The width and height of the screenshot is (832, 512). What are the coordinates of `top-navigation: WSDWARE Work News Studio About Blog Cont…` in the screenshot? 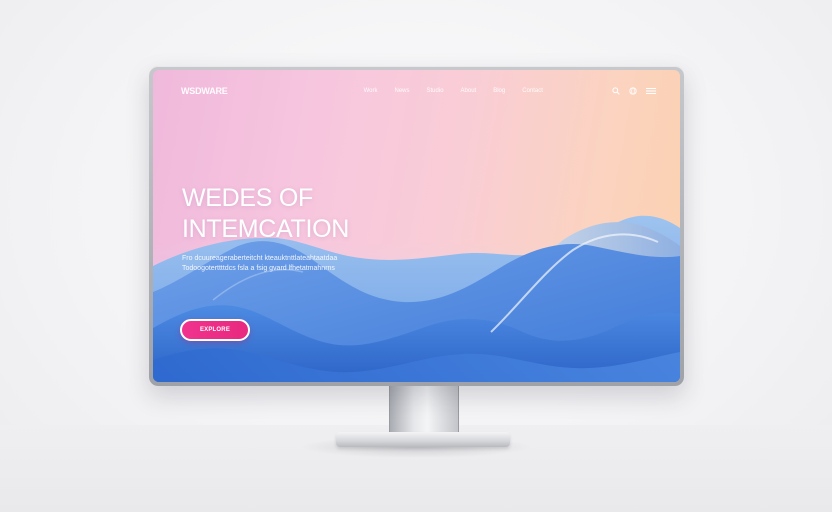 It's located at (418, 91).